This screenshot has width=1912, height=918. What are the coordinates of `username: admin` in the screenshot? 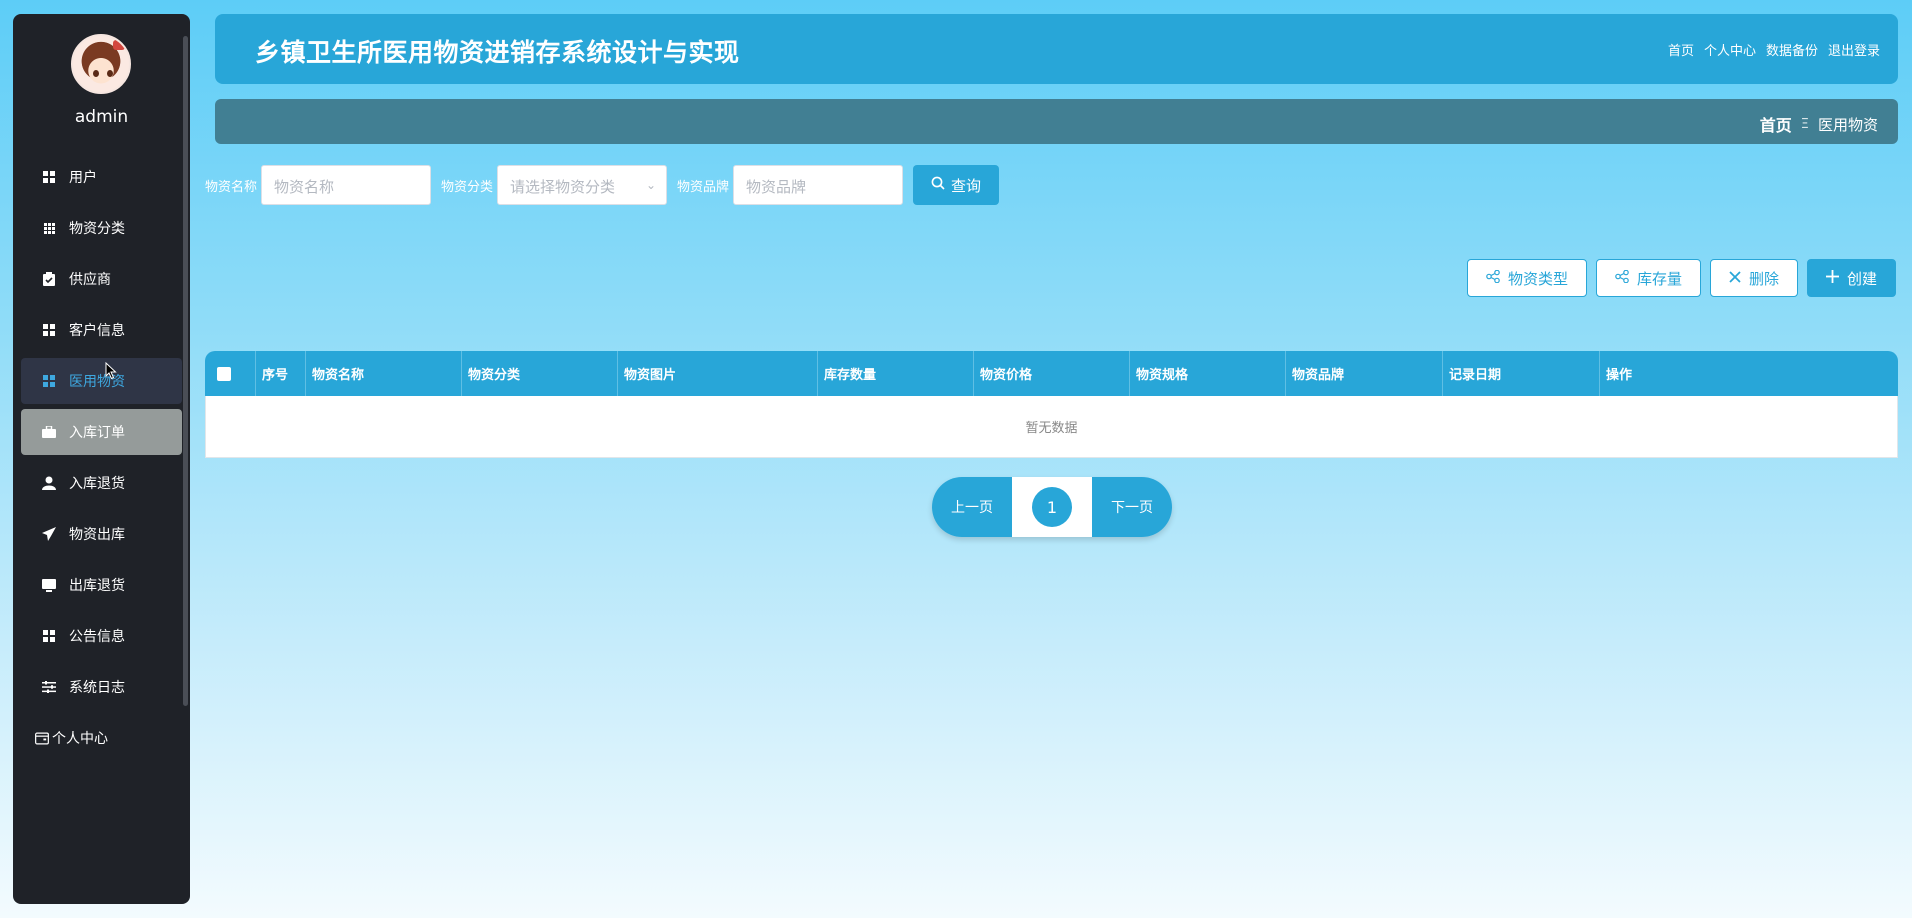 It's located at (101, 117).